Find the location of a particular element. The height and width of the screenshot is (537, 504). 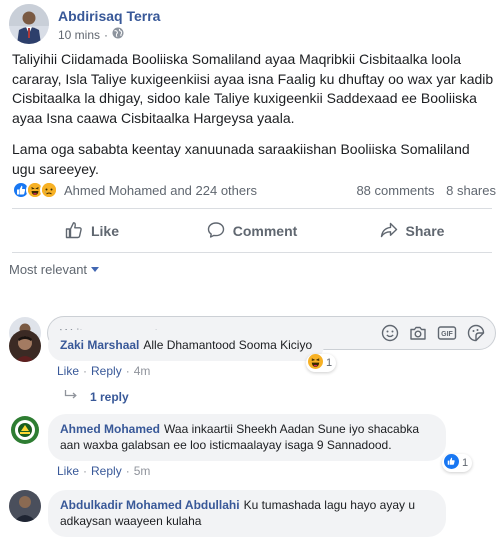

post-actions: Like Comment Share is located at coordinates (252, 231).